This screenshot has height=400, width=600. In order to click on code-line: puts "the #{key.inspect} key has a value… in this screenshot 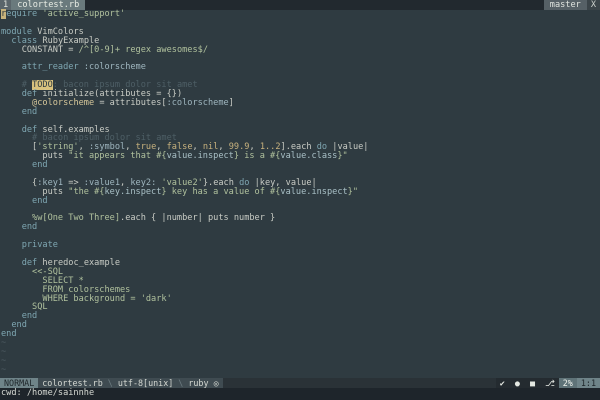, I will do `click(300, 192)`.